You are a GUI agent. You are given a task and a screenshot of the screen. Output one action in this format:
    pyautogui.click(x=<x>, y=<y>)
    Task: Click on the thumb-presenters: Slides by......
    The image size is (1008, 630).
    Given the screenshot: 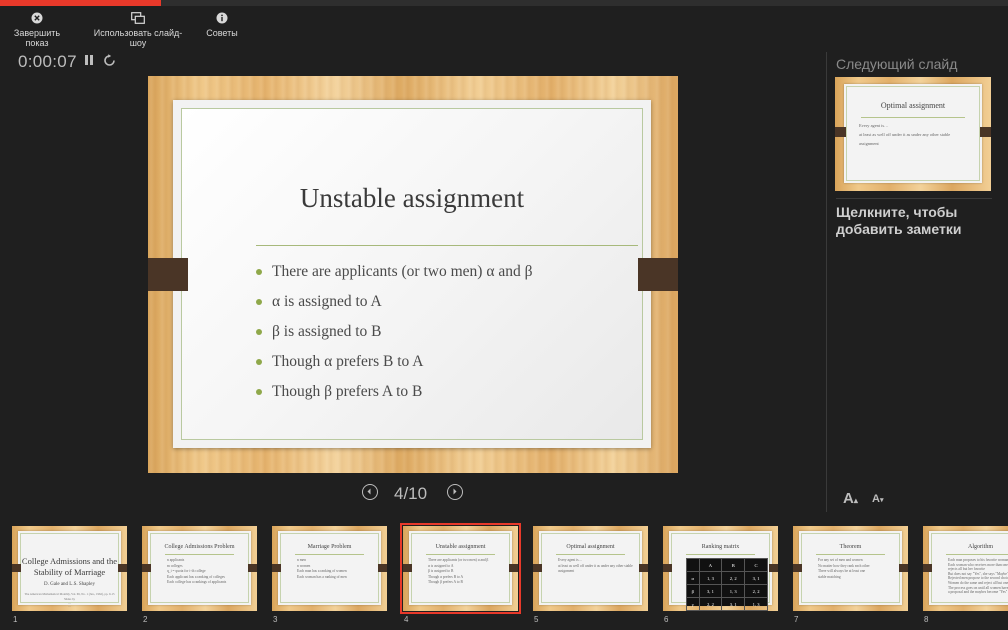 What is the action you would take?
    pyautogui.click(x=69, y=603)
    